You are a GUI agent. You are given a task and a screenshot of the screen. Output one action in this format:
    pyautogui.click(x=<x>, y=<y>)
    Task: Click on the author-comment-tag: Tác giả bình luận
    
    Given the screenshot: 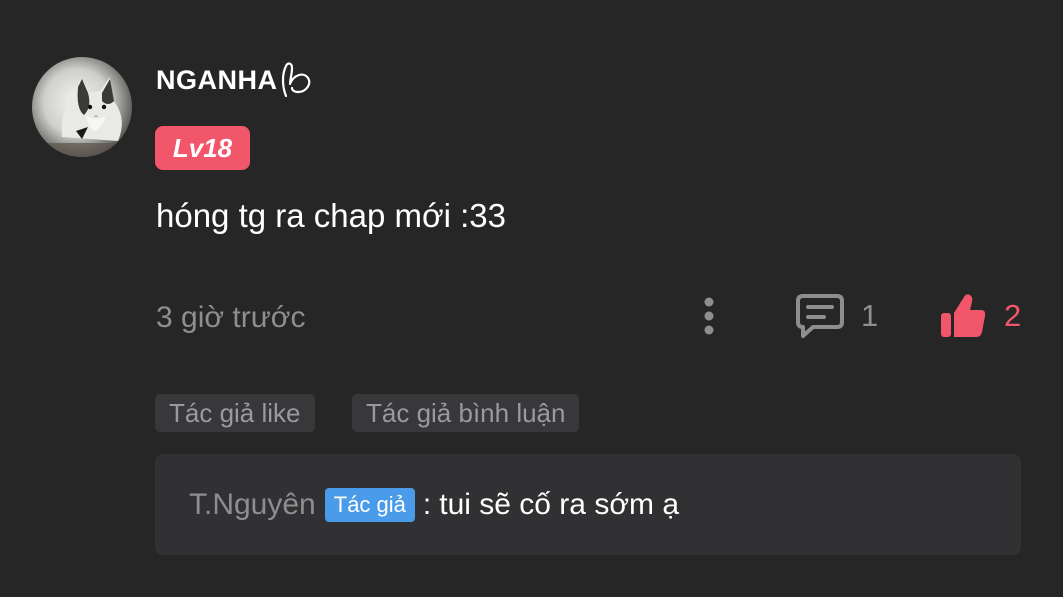 What is the action you would take?
    pyautogui.click(x=466, y=413)
    